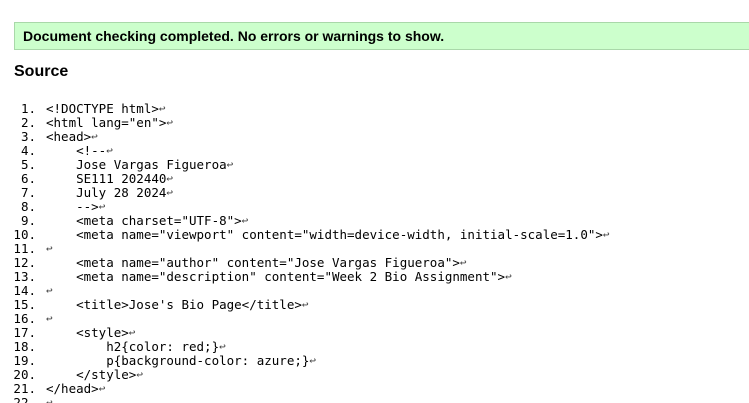 The height and width of the screenshot is (403, 749). What do you see at coordinates (72, 388) in the screenshot?
I see `line-code: </head>` at bounding box center [72, 388].